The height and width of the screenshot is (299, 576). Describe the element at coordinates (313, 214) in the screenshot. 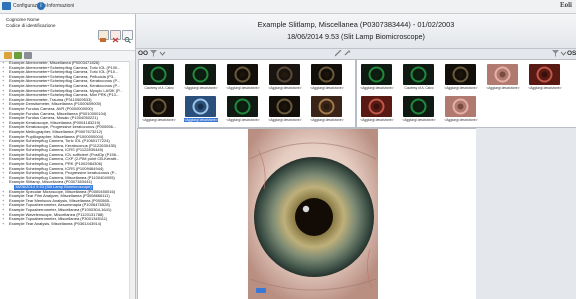

I see `eye-image` at that location.